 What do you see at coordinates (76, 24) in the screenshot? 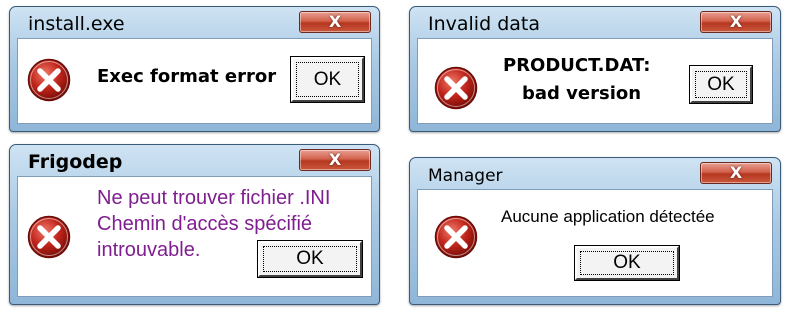
I see `dialog-title: install.exe` at bounding box center [76, 24].